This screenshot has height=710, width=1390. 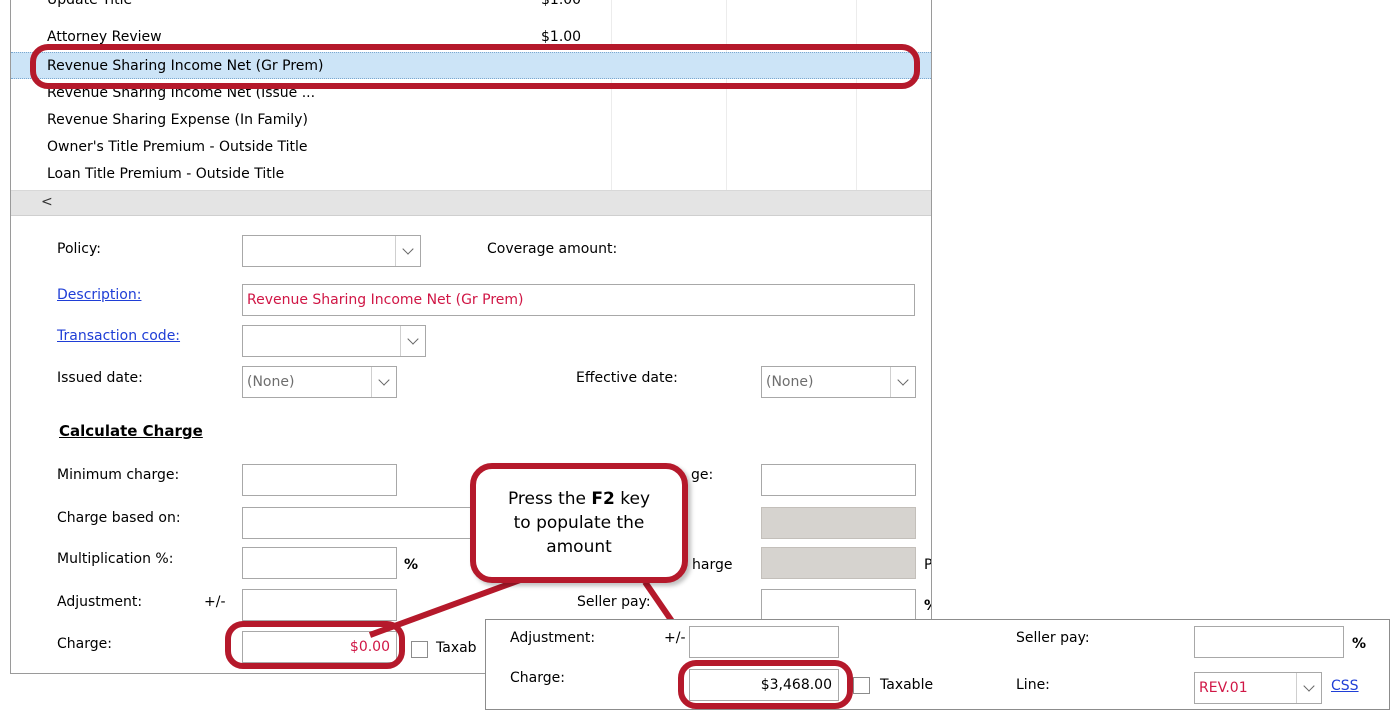 What do you see at coordinates (579, 547) in the screenshot?
I see `callout-line: amount` at bounding box center [579, 547].